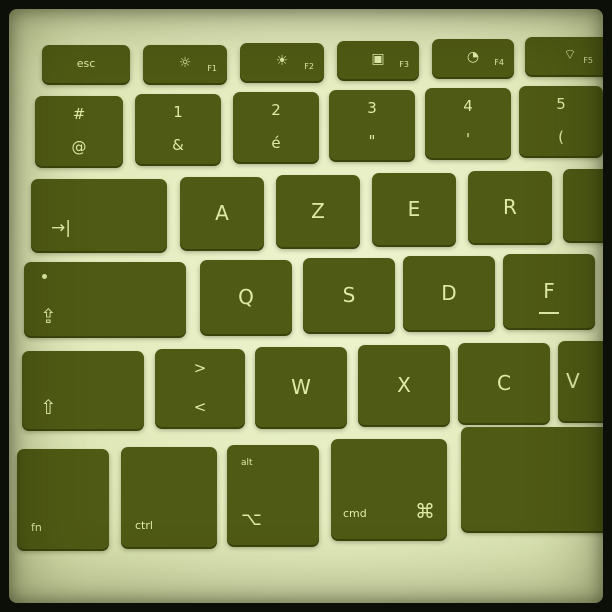 The image size is (612, 612). What do you see at coordinates (48, 407) in the screenshot?
I see `shift-icon: ⇧` at bounding box center [48, 407].